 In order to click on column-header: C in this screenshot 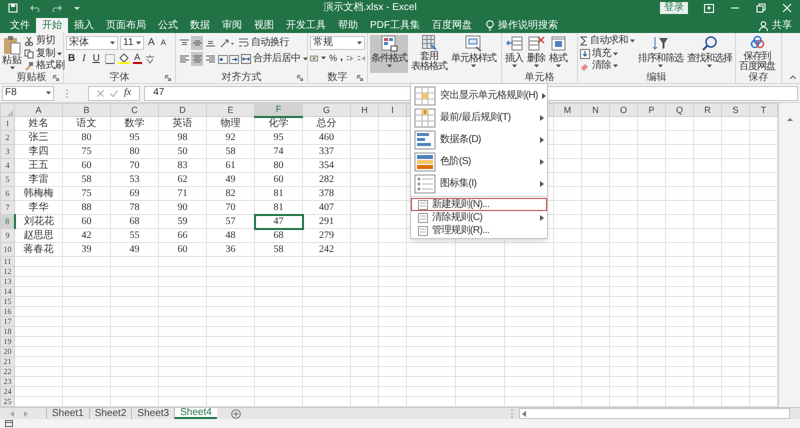, I will do `click(134, 110)`.